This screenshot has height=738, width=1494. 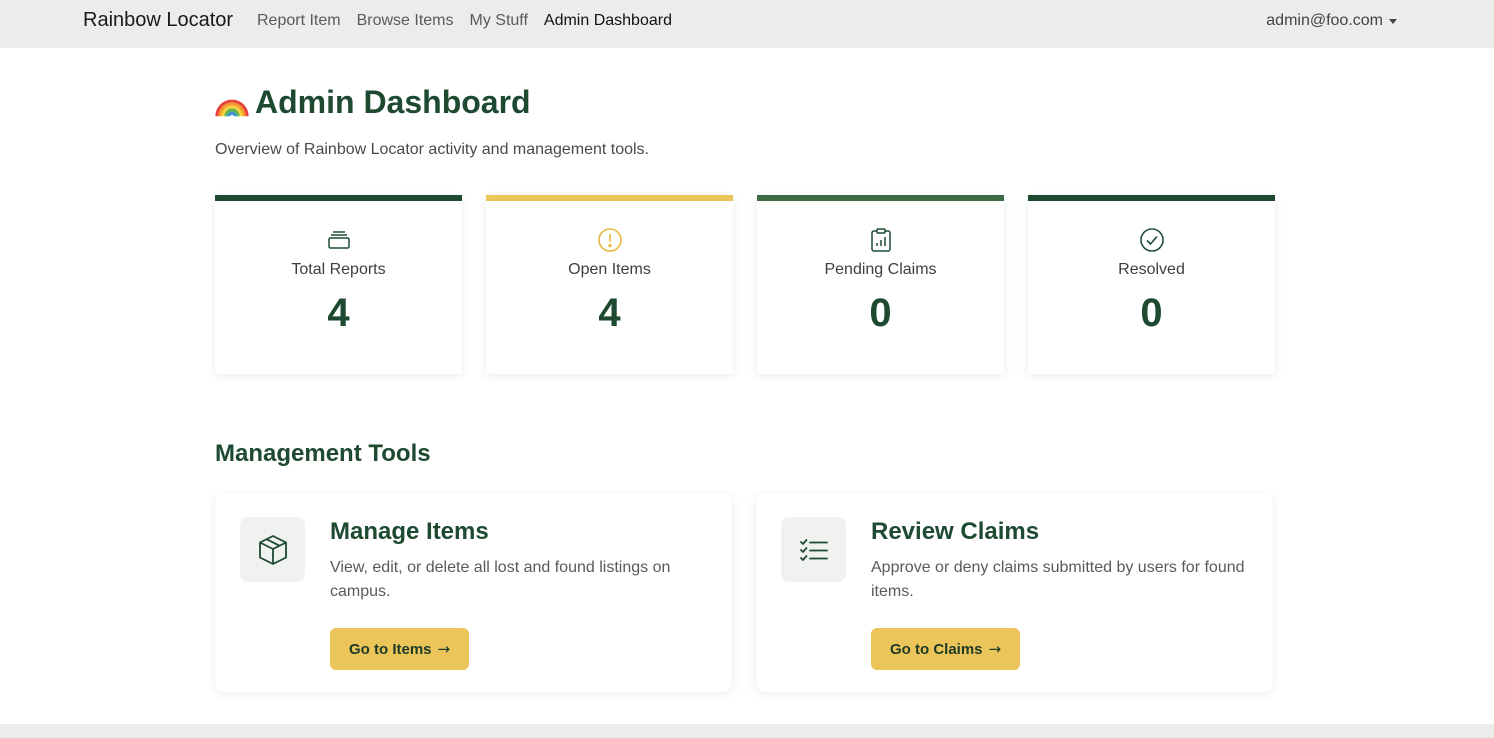 I want to click on footer-strip, so click(x=747, y=731).